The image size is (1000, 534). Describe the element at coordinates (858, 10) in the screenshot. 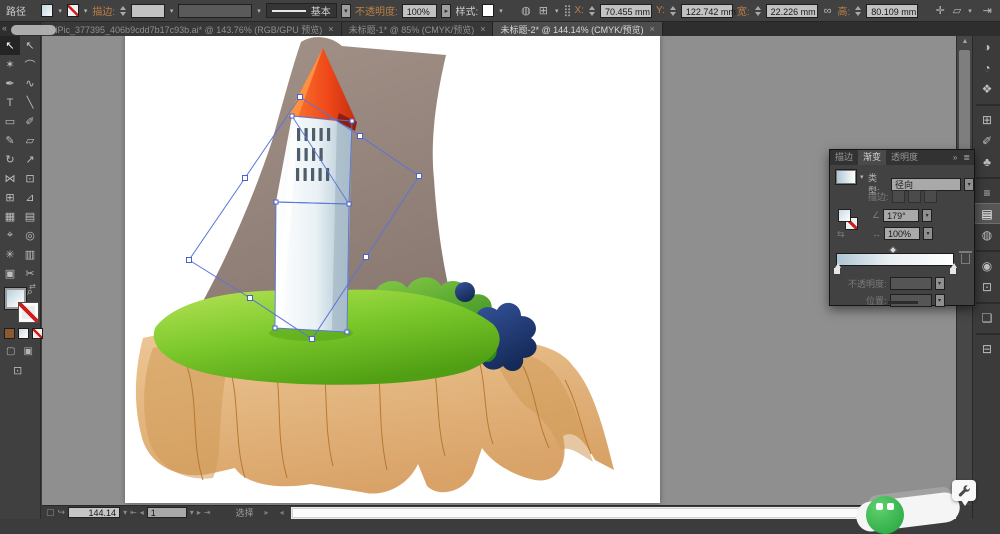

I see `height-stepper` at that location.